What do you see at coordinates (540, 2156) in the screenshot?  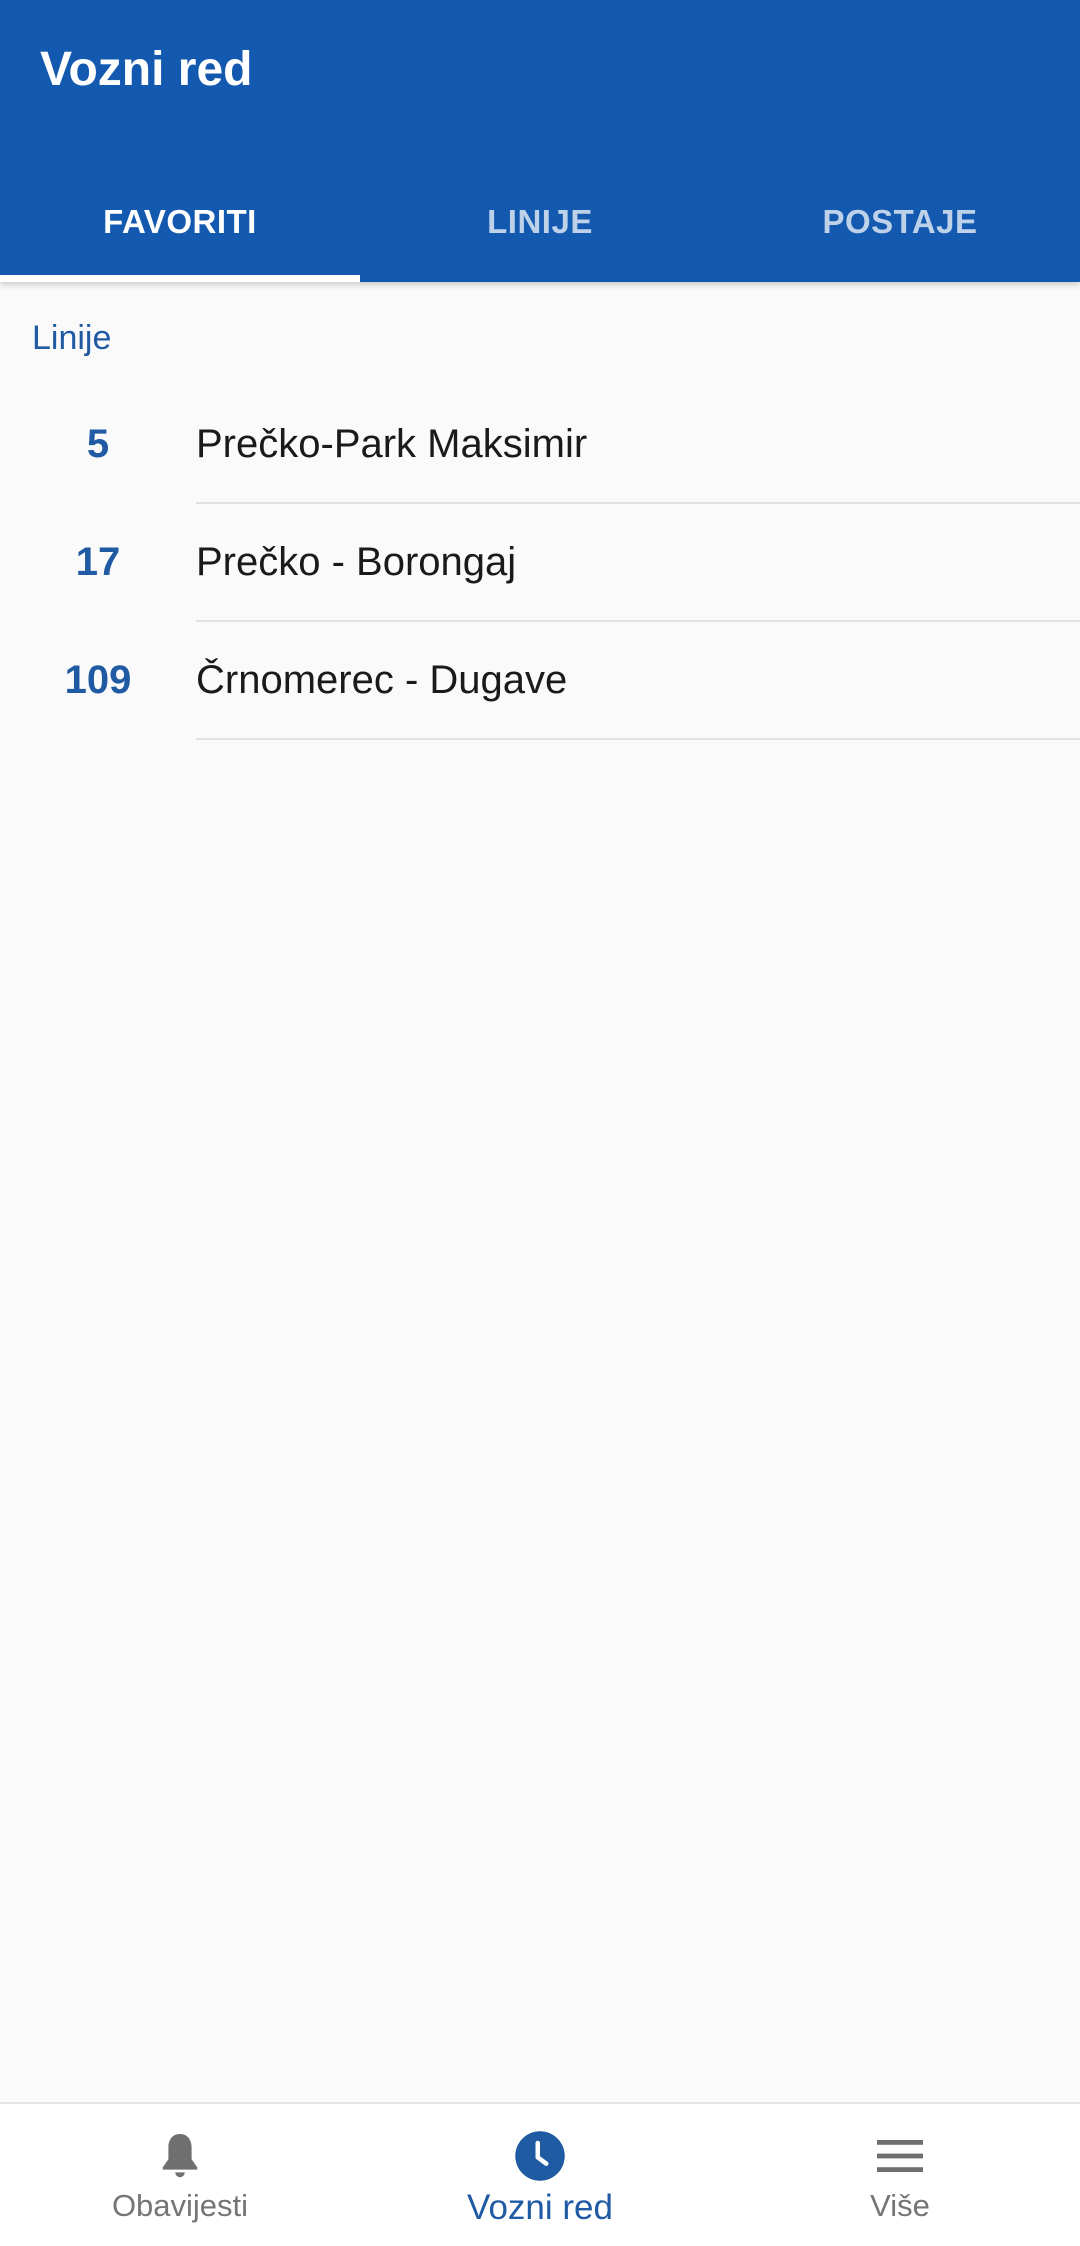 I see `clock-icon` at bounding box center [540, 2156].